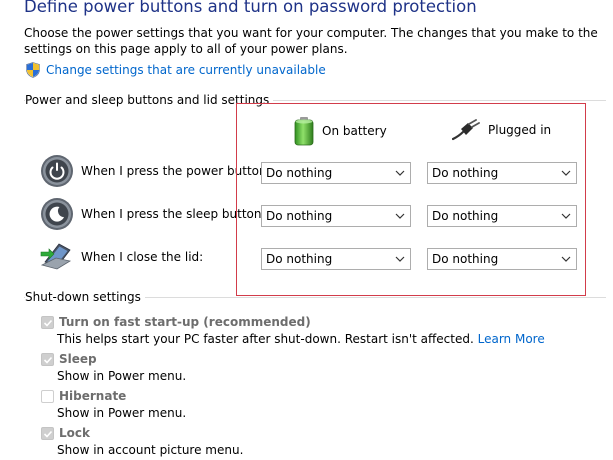  Describe the element at coordinates (150, 450) in the screenshot. I see `lock-description: Show in account picture menu.` at that location.